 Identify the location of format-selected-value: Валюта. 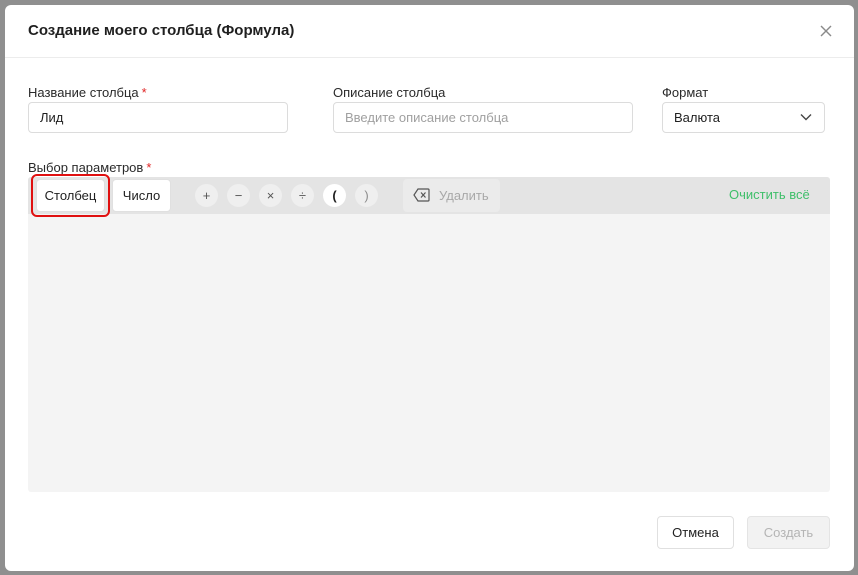
(697, 117).